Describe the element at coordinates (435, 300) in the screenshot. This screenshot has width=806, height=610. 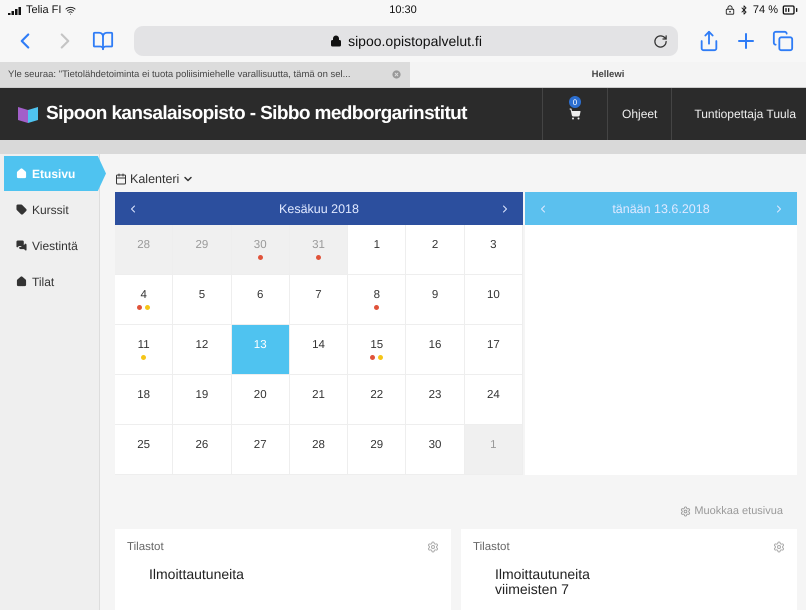
I see `day-cell: 9` at that location.